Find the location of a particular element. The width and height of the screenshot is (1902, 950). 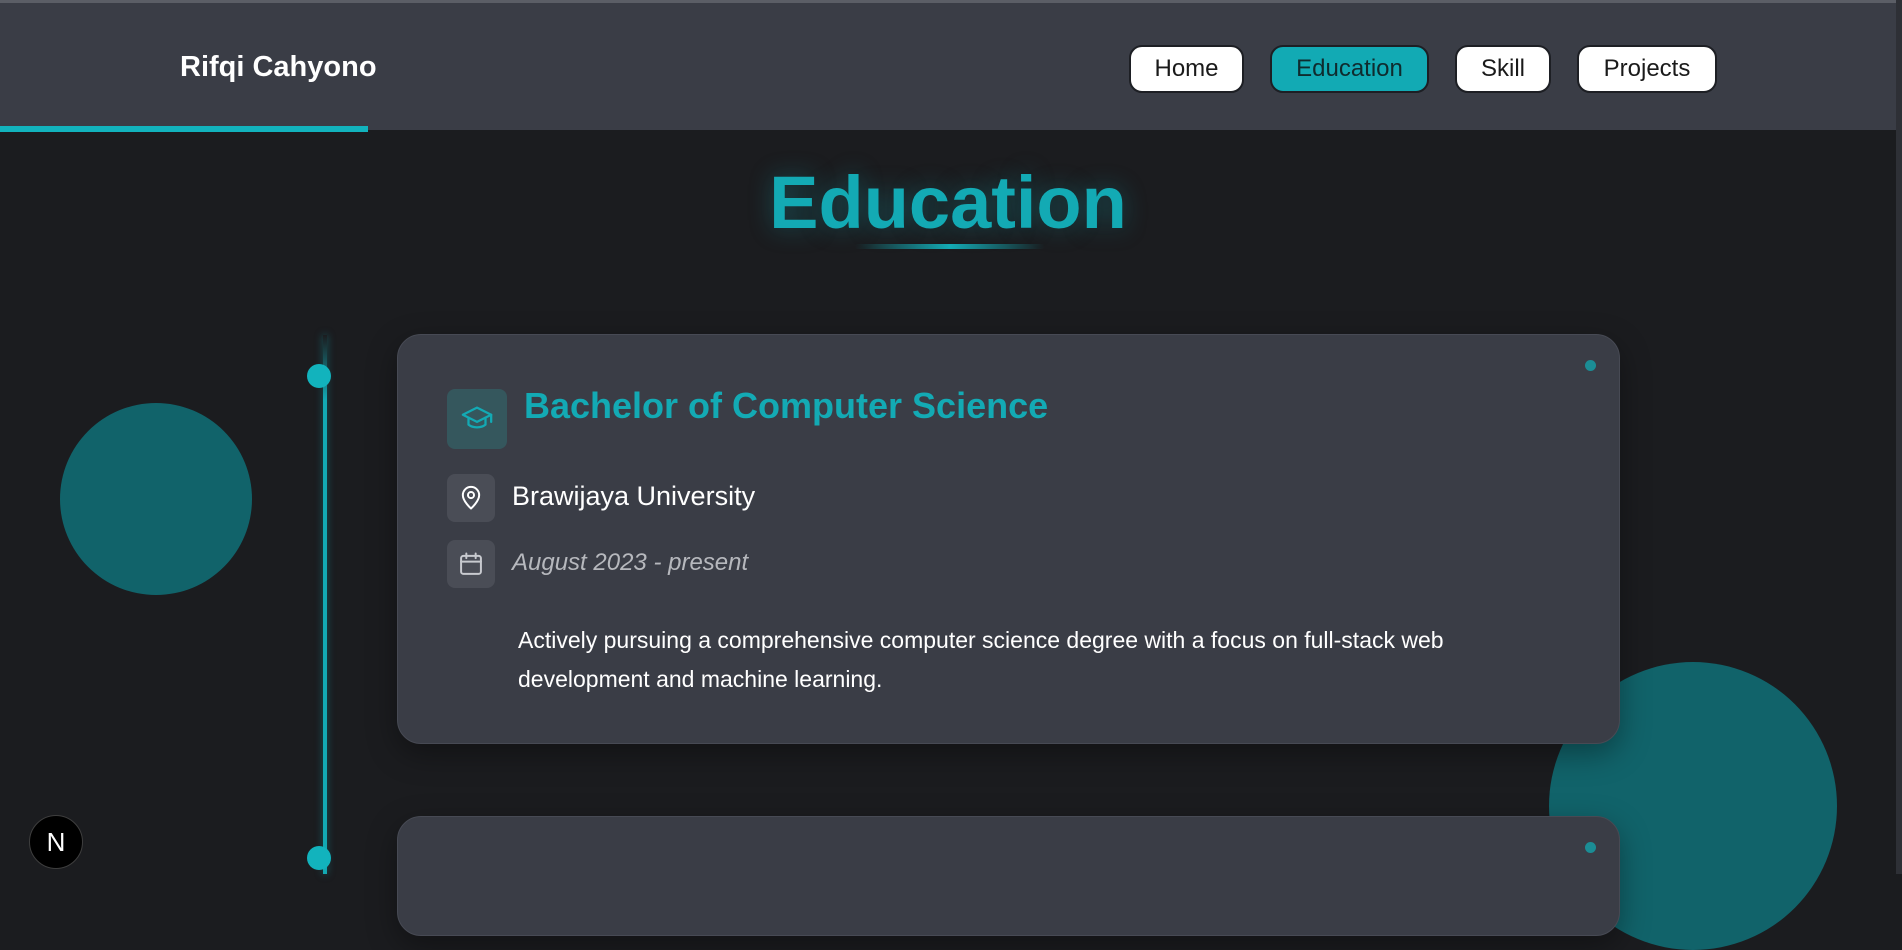

location-icon-box is located at coordinates (471, 498).